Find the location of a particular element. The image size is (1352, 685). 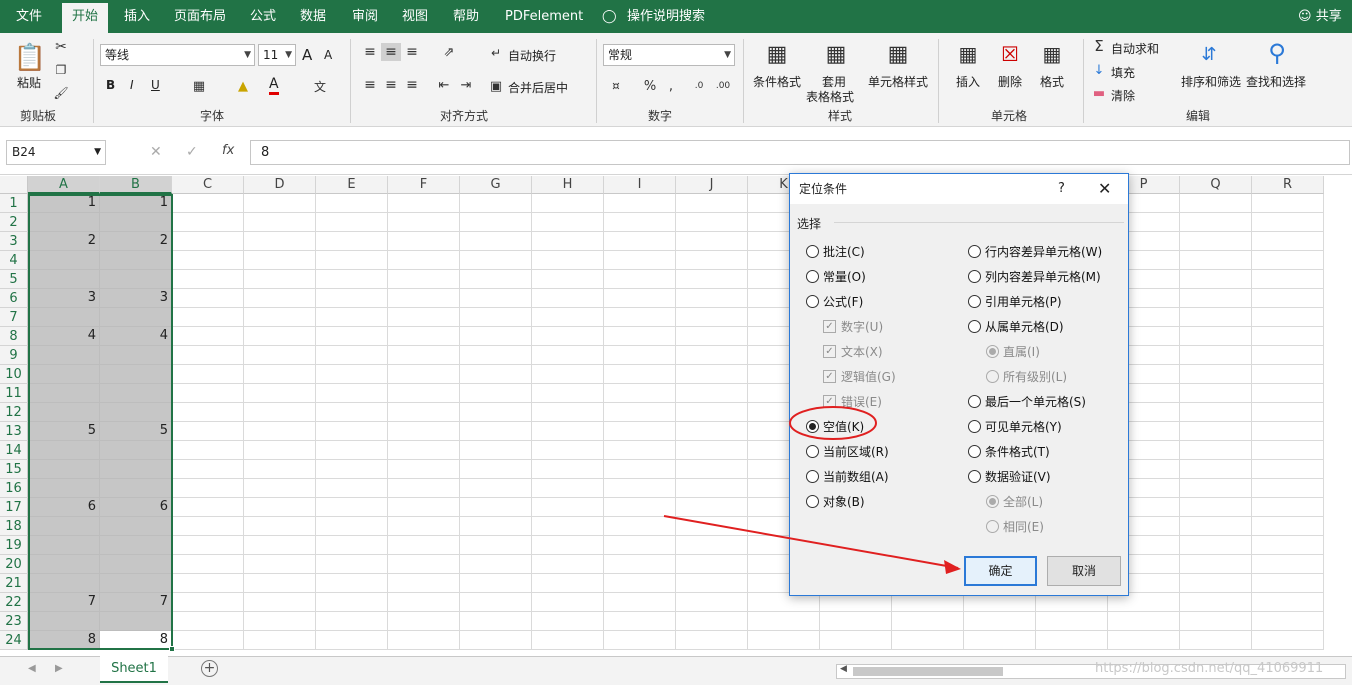

cell-b24: 8 is located at coordinates (136, 640).